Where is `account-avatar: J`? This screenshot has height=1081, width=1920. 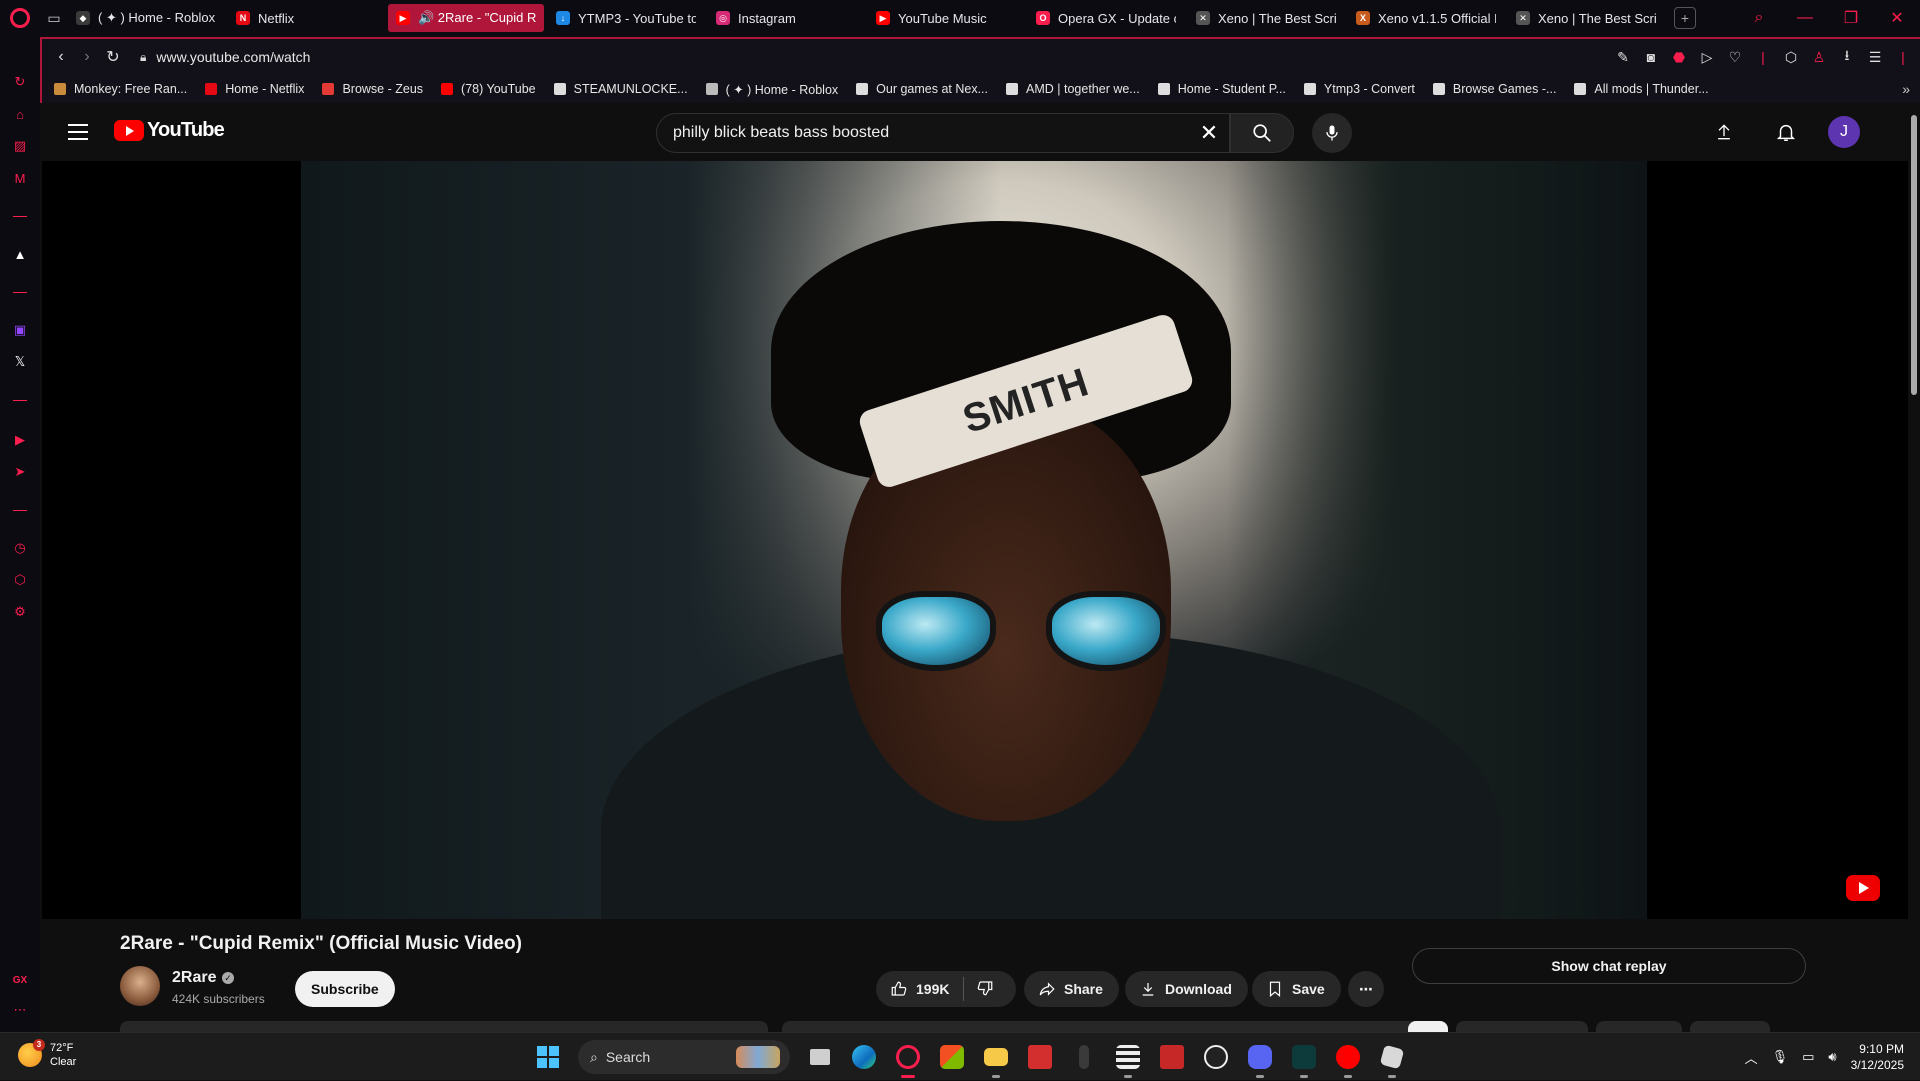 account-avatar: J is located at coordinates (1844, 132).